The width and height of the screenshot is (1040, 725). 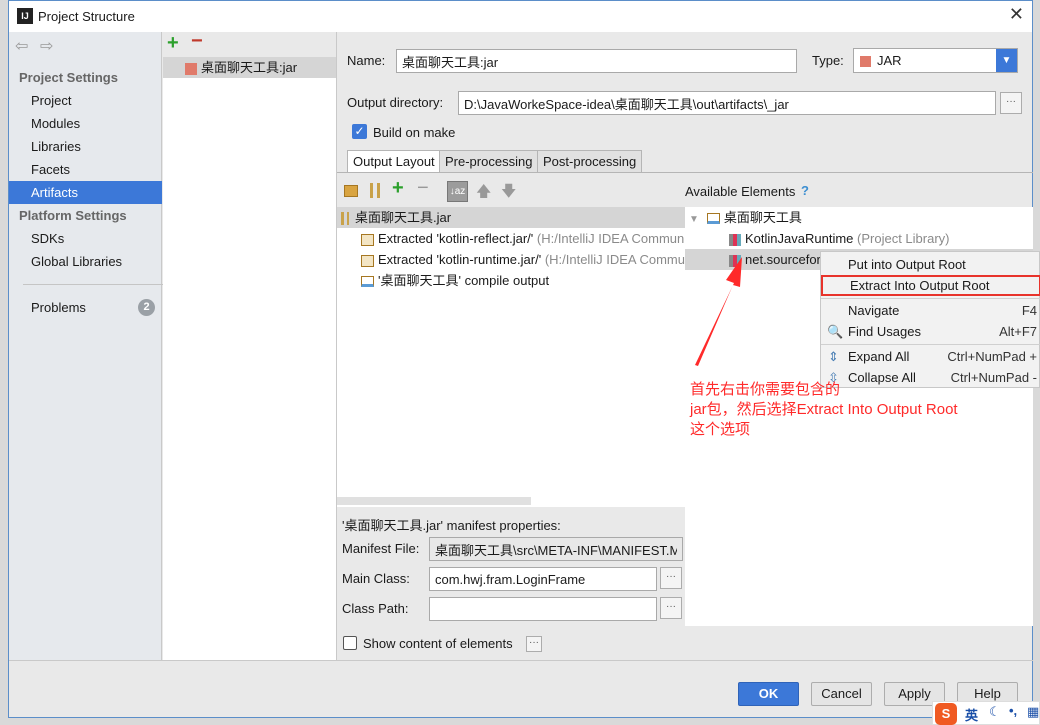 I want to click on sidebar-item-facets: Facets, so click(x=85, y=169).